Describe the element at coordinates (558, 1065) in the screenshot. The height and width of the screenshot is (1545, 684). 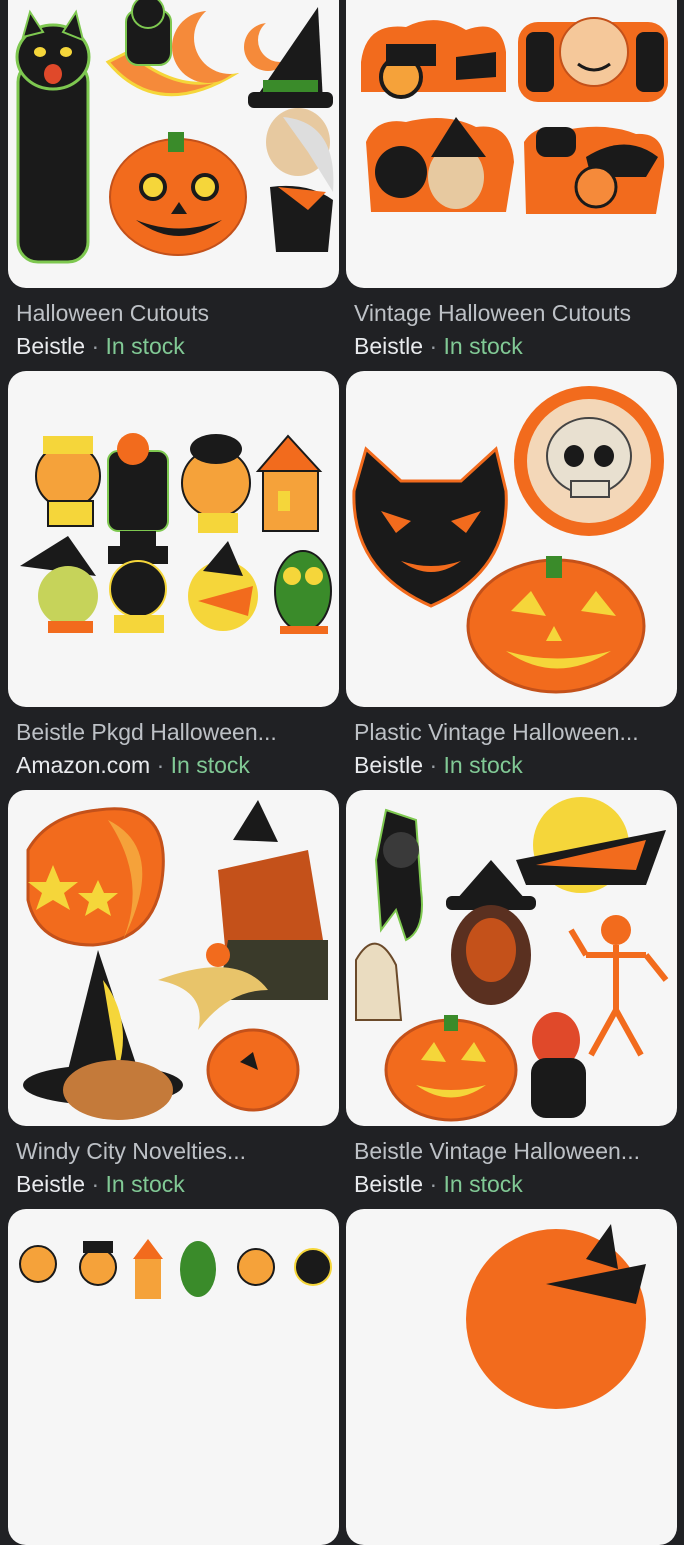
I see `devil-icon` at that location.